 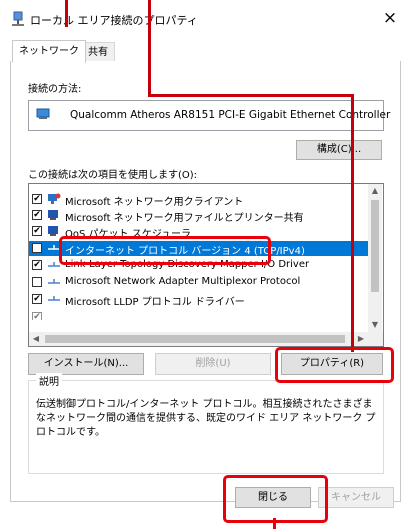 What do you see at coordinates (361, 339) in the screenshot?
I see `scroll-right-icon: ▶` at bounding box center [361, 339].